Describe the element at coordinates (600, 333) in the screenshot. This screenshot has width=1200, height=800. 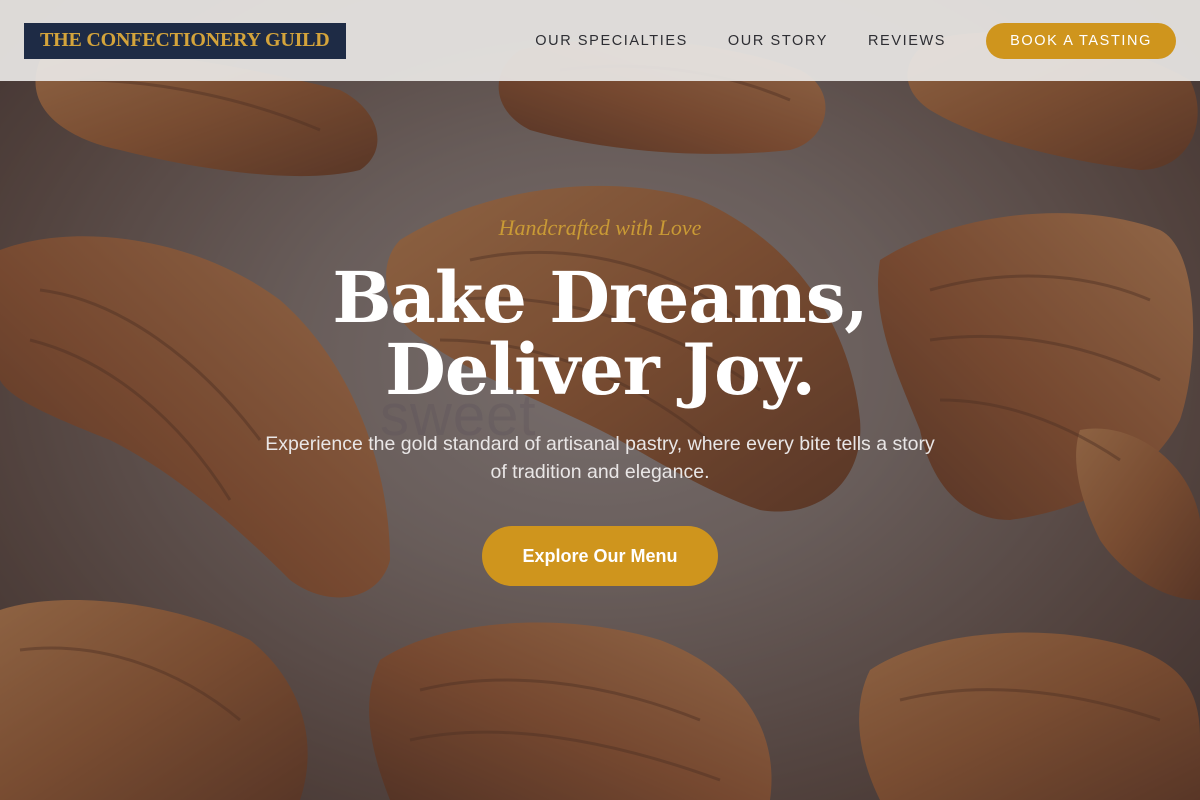
I see `hero-headline: Bake Dreams, Deliver Joy.` at that location.